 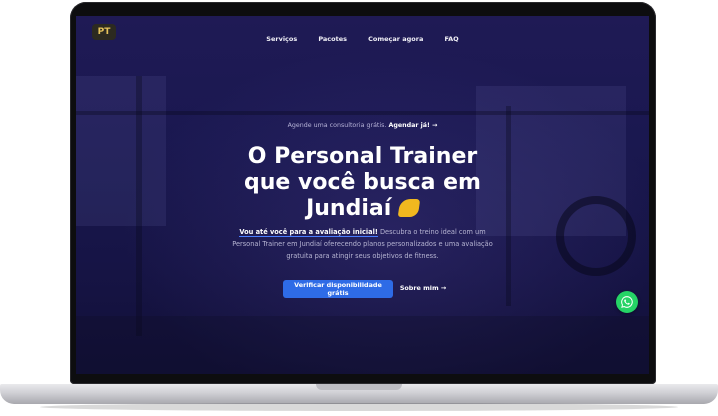 What do you see at coordinates (359, 394) in the screenshot?
I see `laptop-base` at bounding box center [359, 394].